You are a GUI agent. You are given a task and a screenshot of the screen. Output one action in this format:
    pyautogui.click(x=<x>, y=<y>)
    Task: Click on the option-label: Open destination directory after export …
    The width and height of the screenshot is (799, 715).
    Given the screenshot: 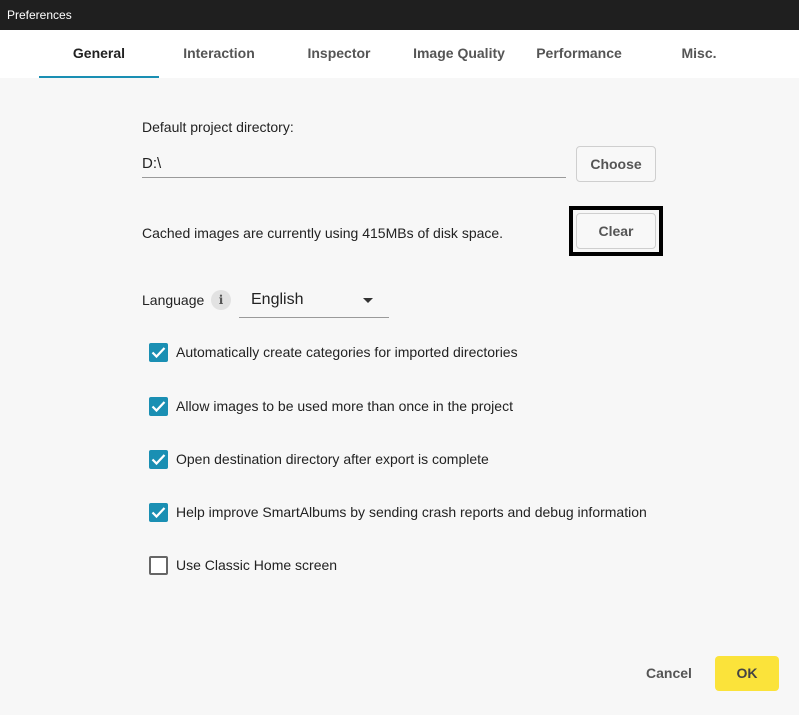 What is the action you would take?
    pyautogui.click(x=332, y=459)
    